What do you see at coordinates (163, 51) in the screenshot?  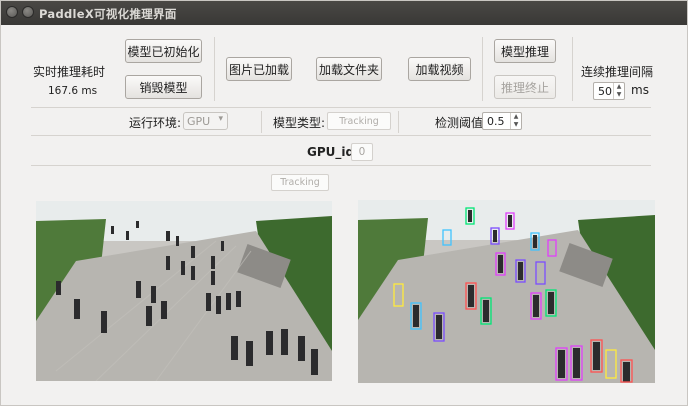 I see `model-initialized-button: 模型已初始化` at bounding box center [163, 51].